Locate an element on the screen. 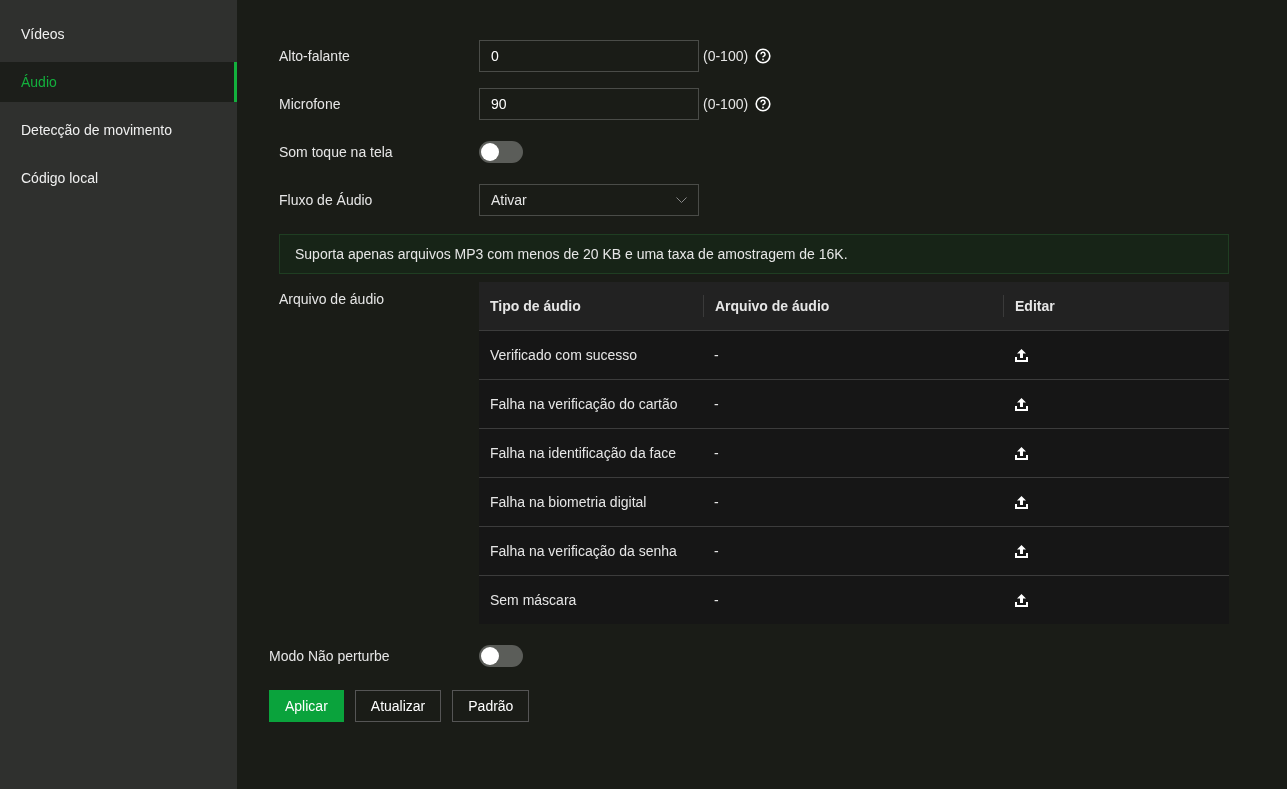 This screenshot has height=789, width=1287. field-label: Modo Não perturbe is located at coordinates (330, 656).